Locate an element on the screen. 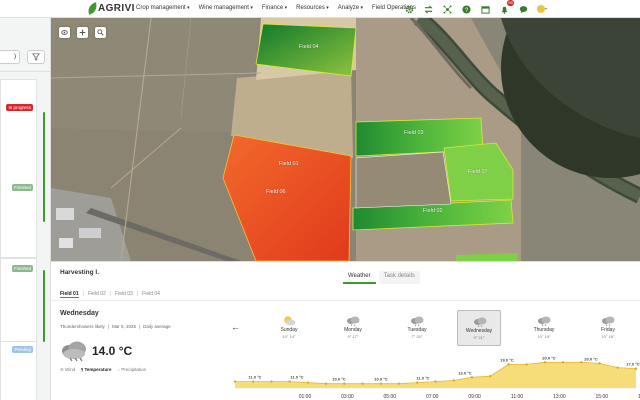 The height and width of the screenshot is (400, 640). menu-analyze: Analyze is located at coordinates (350, 8).